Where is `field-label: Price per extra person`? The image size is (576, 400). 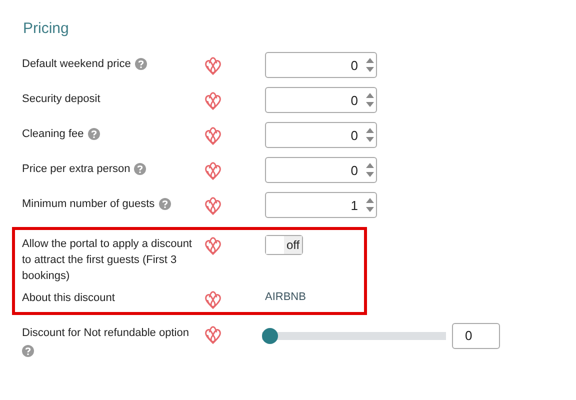 field-label: Price per extra person is located at coordinates (76, 169).